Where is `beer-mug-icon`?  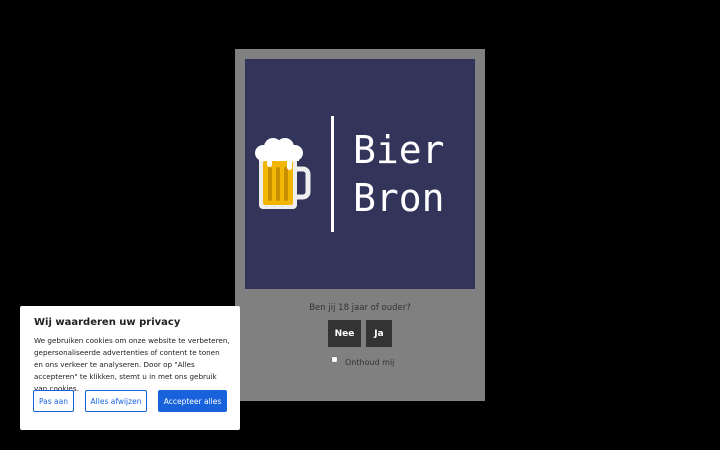 beer-mug-icon is located at coordinates (283, 173).